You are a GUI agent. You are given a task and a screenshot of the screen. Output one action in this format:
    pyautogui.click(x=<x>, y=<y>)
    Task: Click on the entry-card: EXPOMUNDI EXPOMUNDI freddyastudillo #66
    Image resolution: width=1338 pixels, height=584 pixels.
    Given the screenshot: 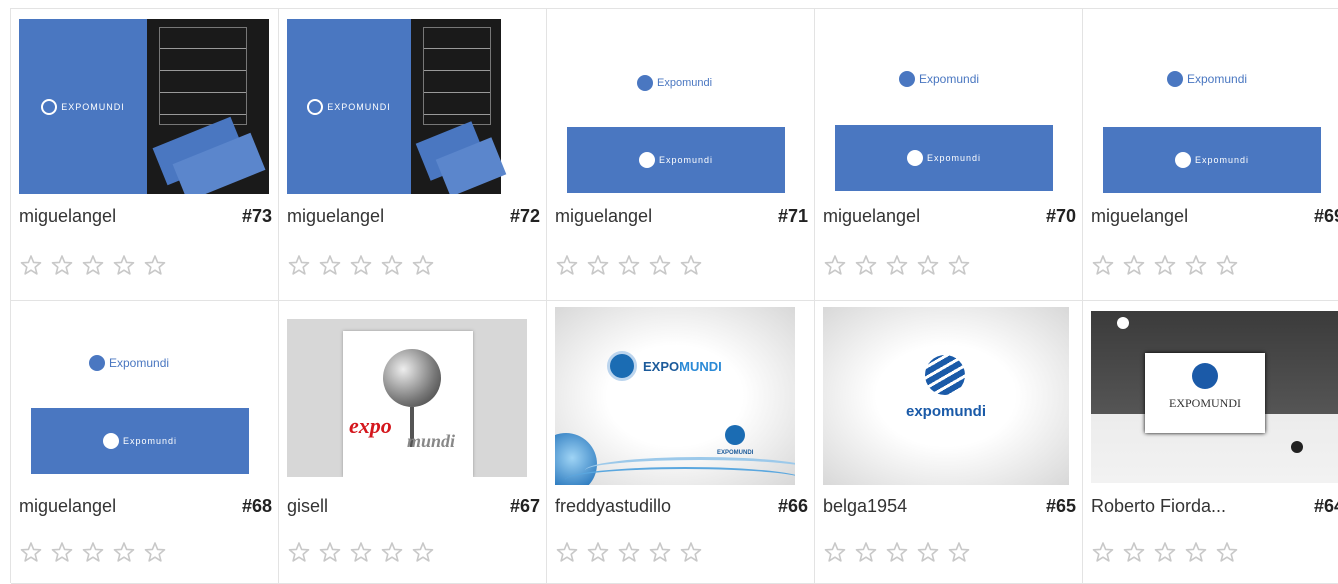 What is the action you would take?
    pyautogui.click(x=681, y=442)
    